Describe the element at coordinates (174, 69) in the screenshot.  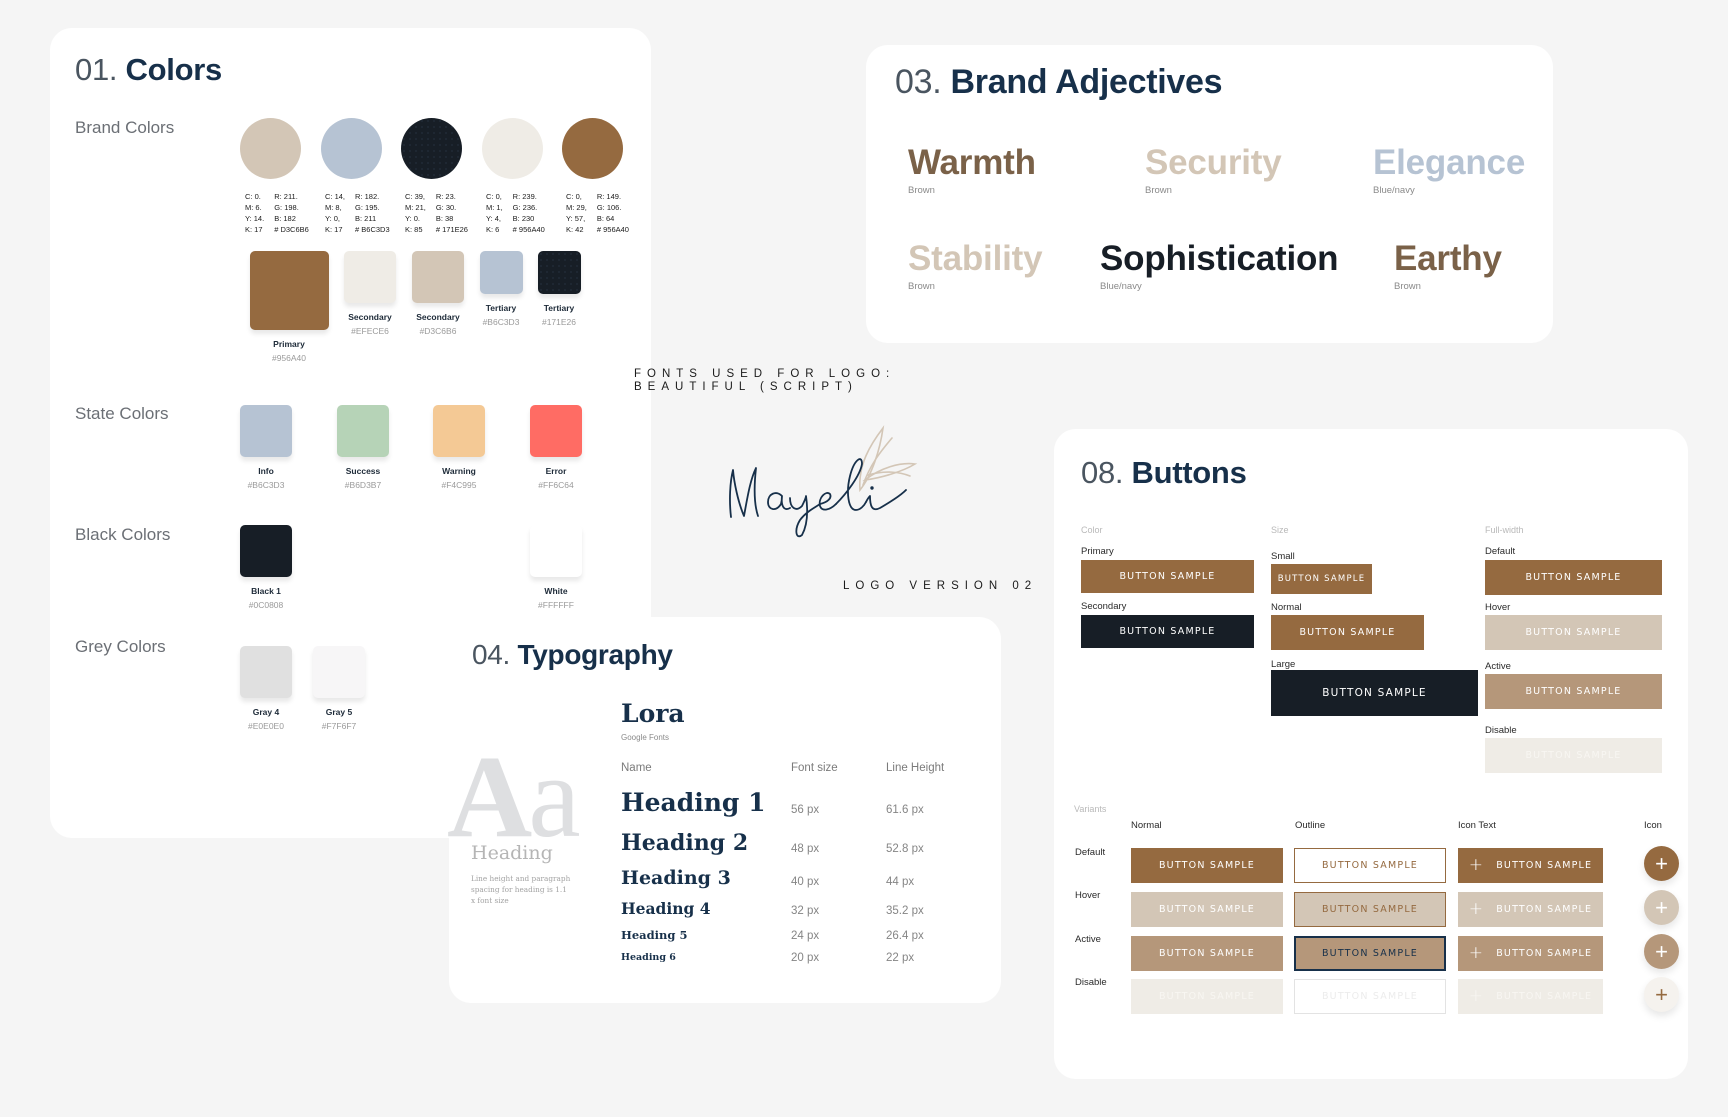
I see `section-name: Colors` at that location.